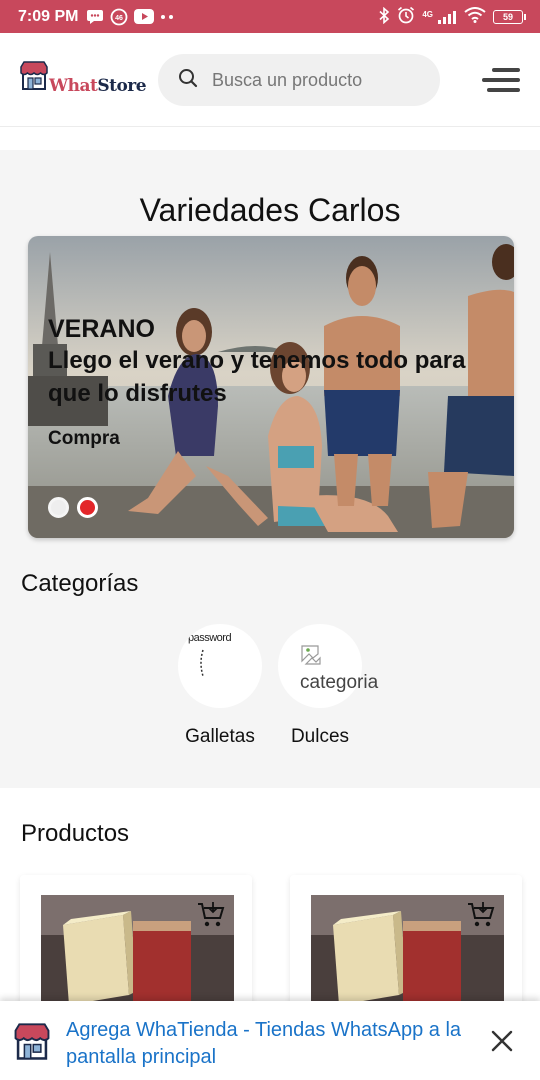 Image resolution: width=540 pixels, height=1080 pixels. I want to click on category-item-galletas: password Galletas, so click(220, 686).